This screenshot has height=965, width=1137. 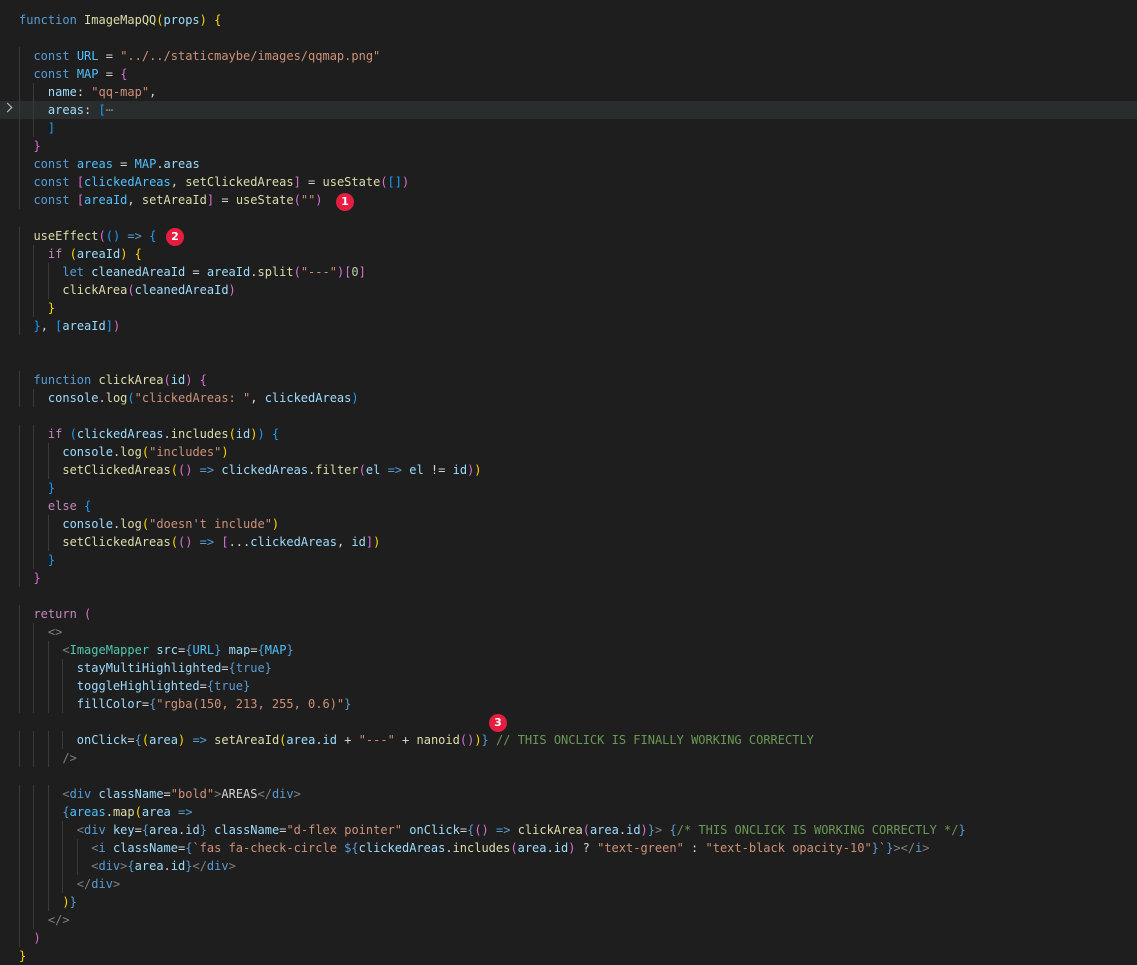 I want to click on code-line: if (areaId) {, so click(x=568, y=254).